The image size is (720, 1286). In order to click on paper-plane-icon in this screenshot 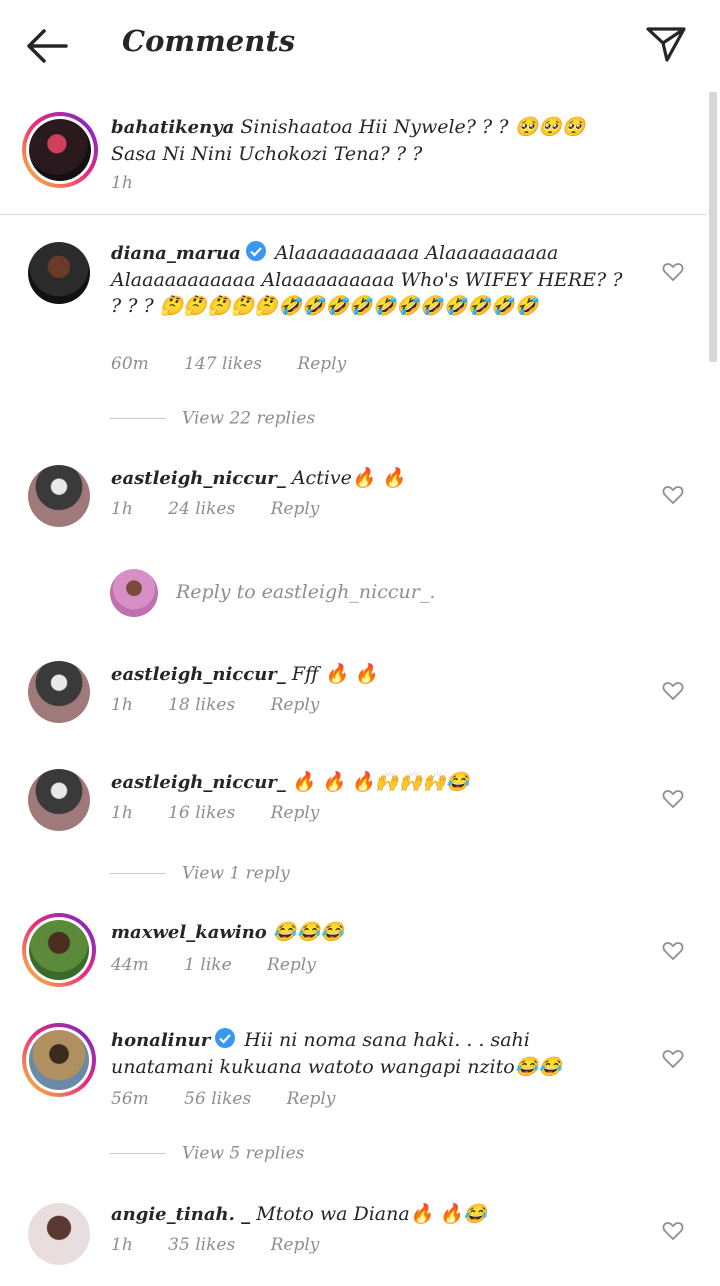, I will do `click(666, 44)`.